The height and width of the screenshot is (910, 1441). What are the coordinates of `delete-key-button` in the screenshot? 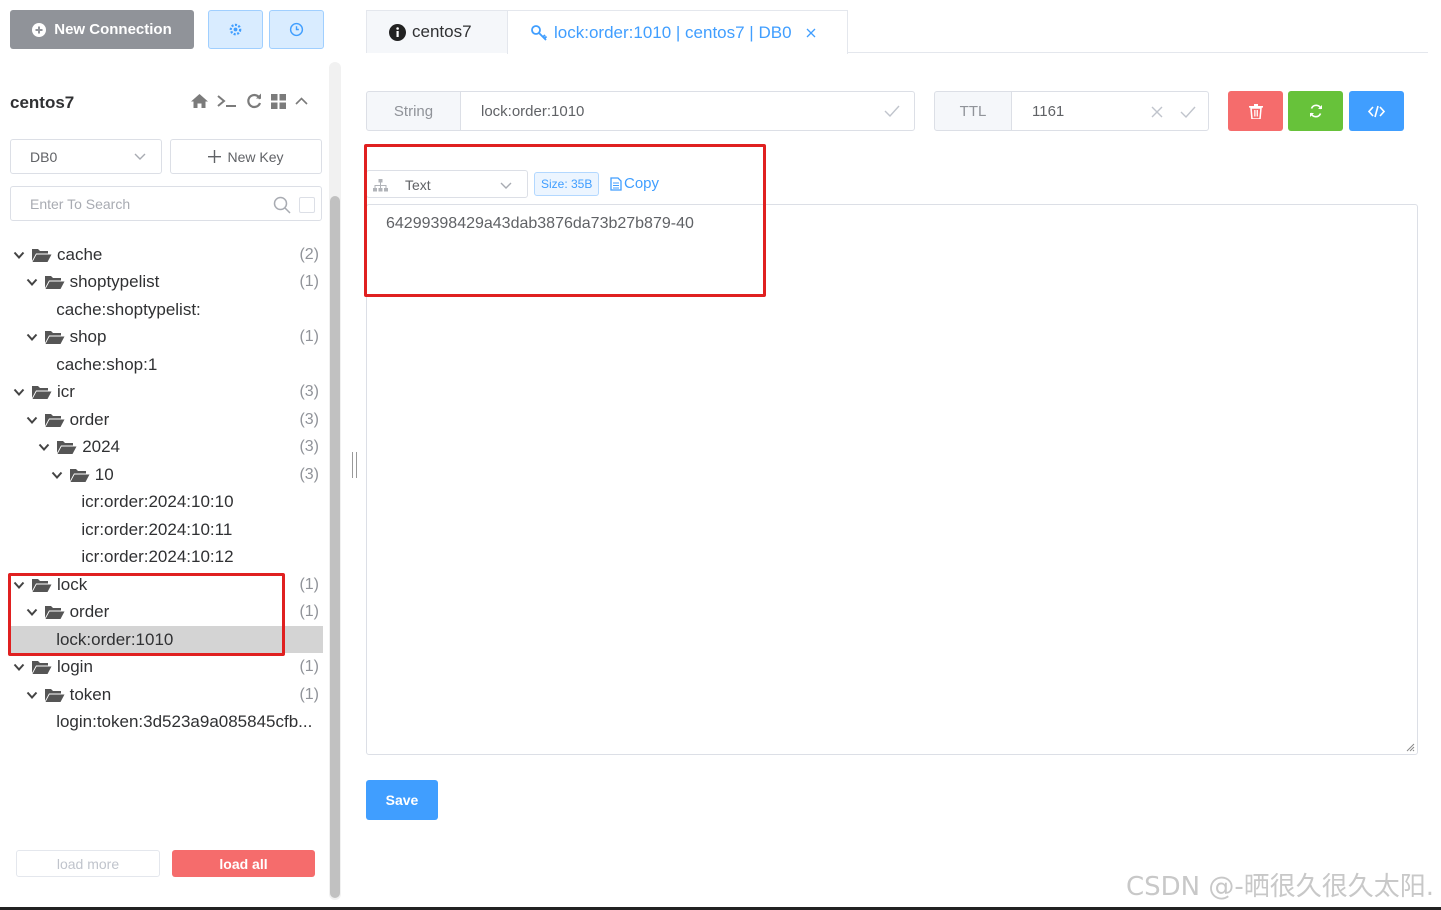 It's located at (1255, 111).